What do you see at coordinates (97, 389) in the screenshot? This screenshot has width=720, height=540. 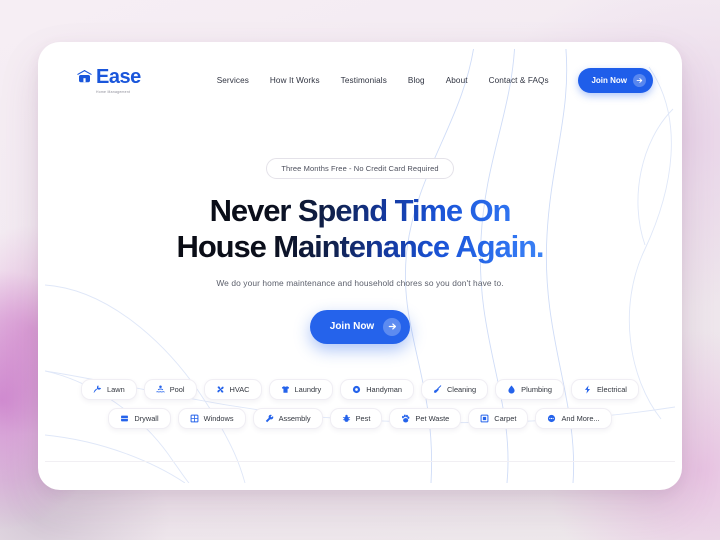 I see `grass-icon` at bounding box center [97, 389].